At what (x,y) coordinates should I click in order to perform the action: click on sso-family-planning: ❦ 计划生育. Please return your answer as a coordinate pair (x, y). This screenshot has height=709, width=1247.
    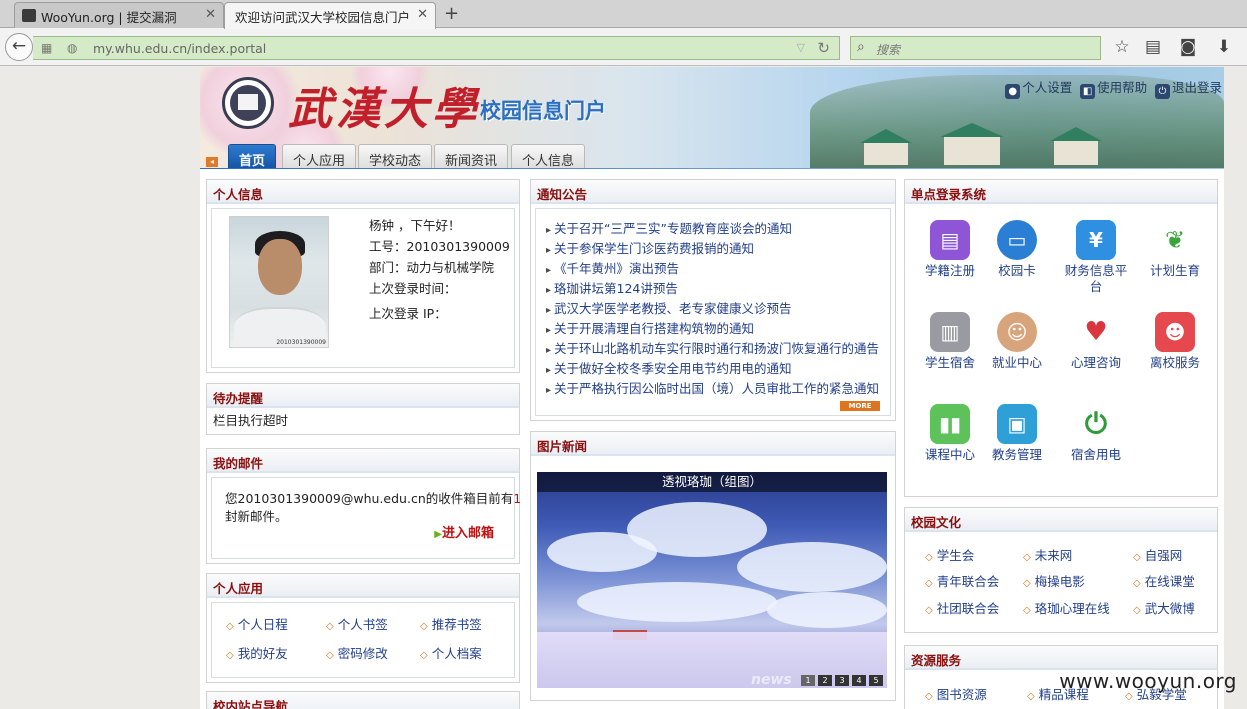
    Looking at the image, I should click on (1175, 249).